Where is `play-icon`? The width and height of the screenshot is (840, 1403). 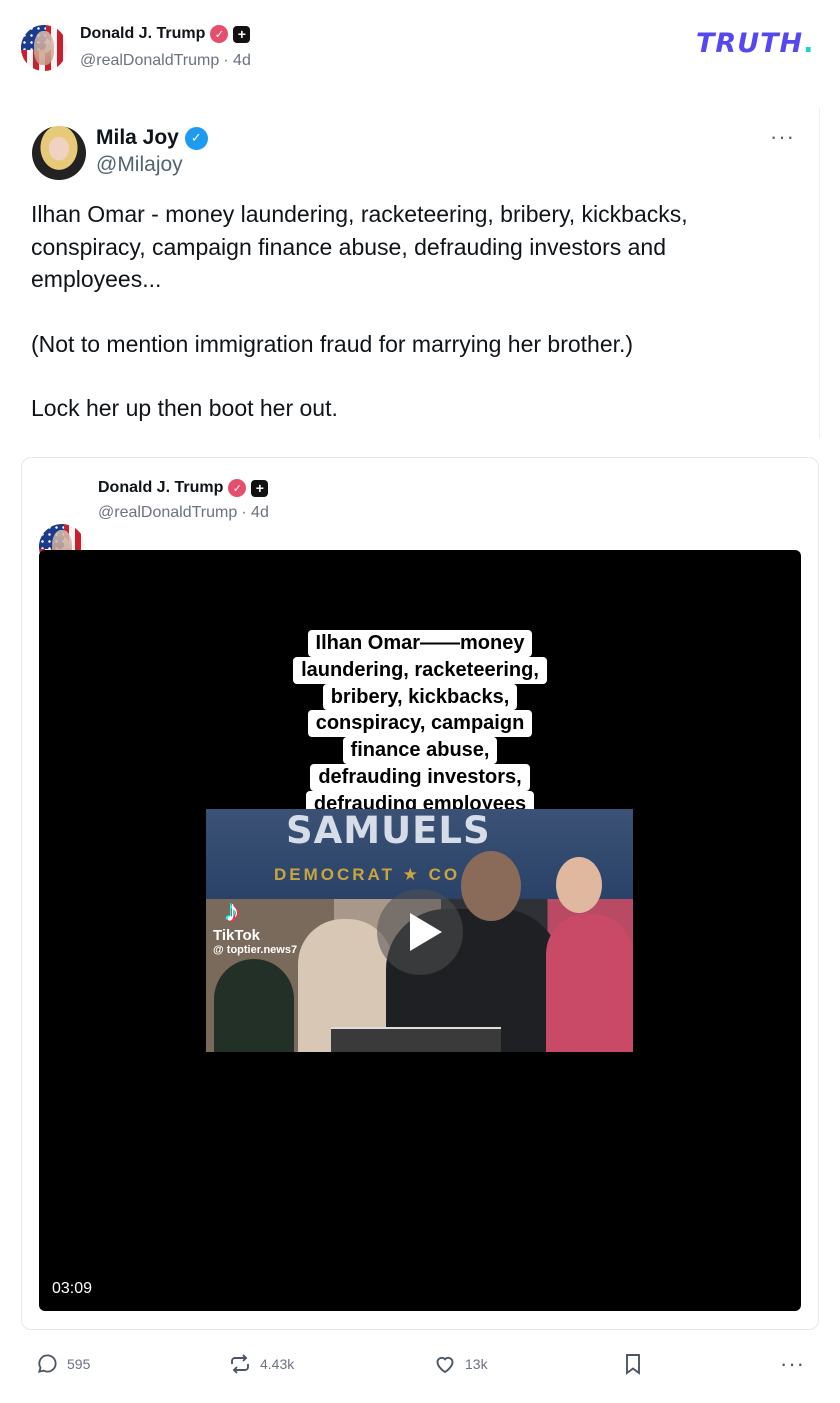 play-icon is located at coordinates (420, 932).